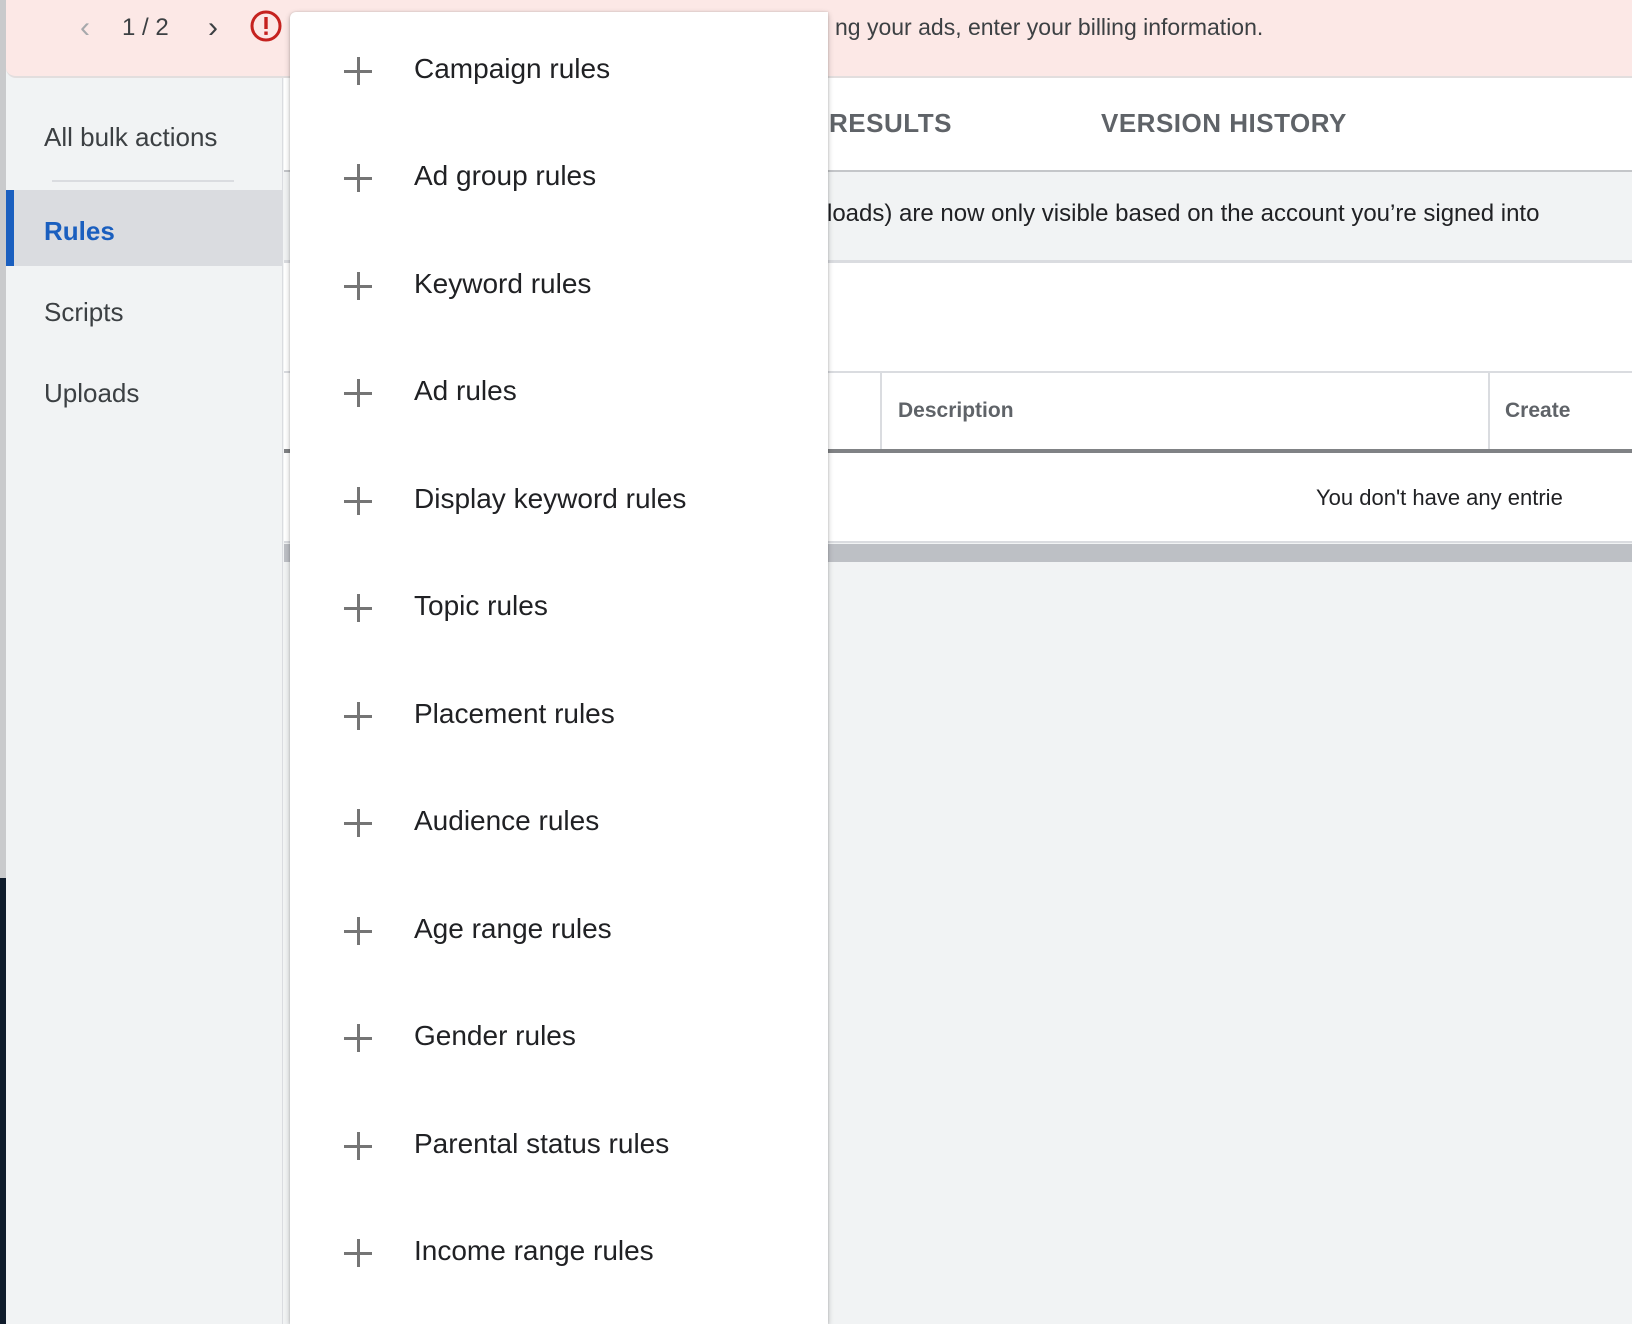 This screenshot has width=1632, height=1324. I want to click on empty-state-message: You don't have any entrie, so click(1439, 497).